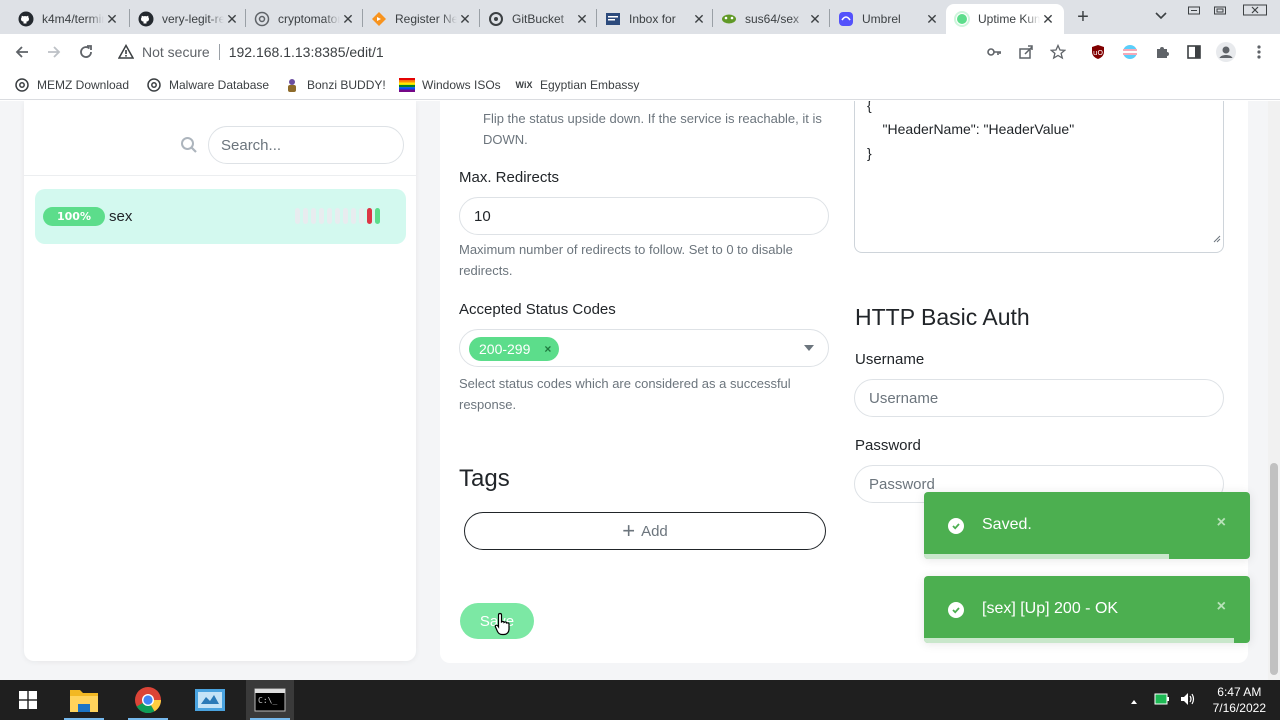 Image resolution: width=1280 pixels, height=720 pixels. I want to click on star-icon, so click(1058, 52).